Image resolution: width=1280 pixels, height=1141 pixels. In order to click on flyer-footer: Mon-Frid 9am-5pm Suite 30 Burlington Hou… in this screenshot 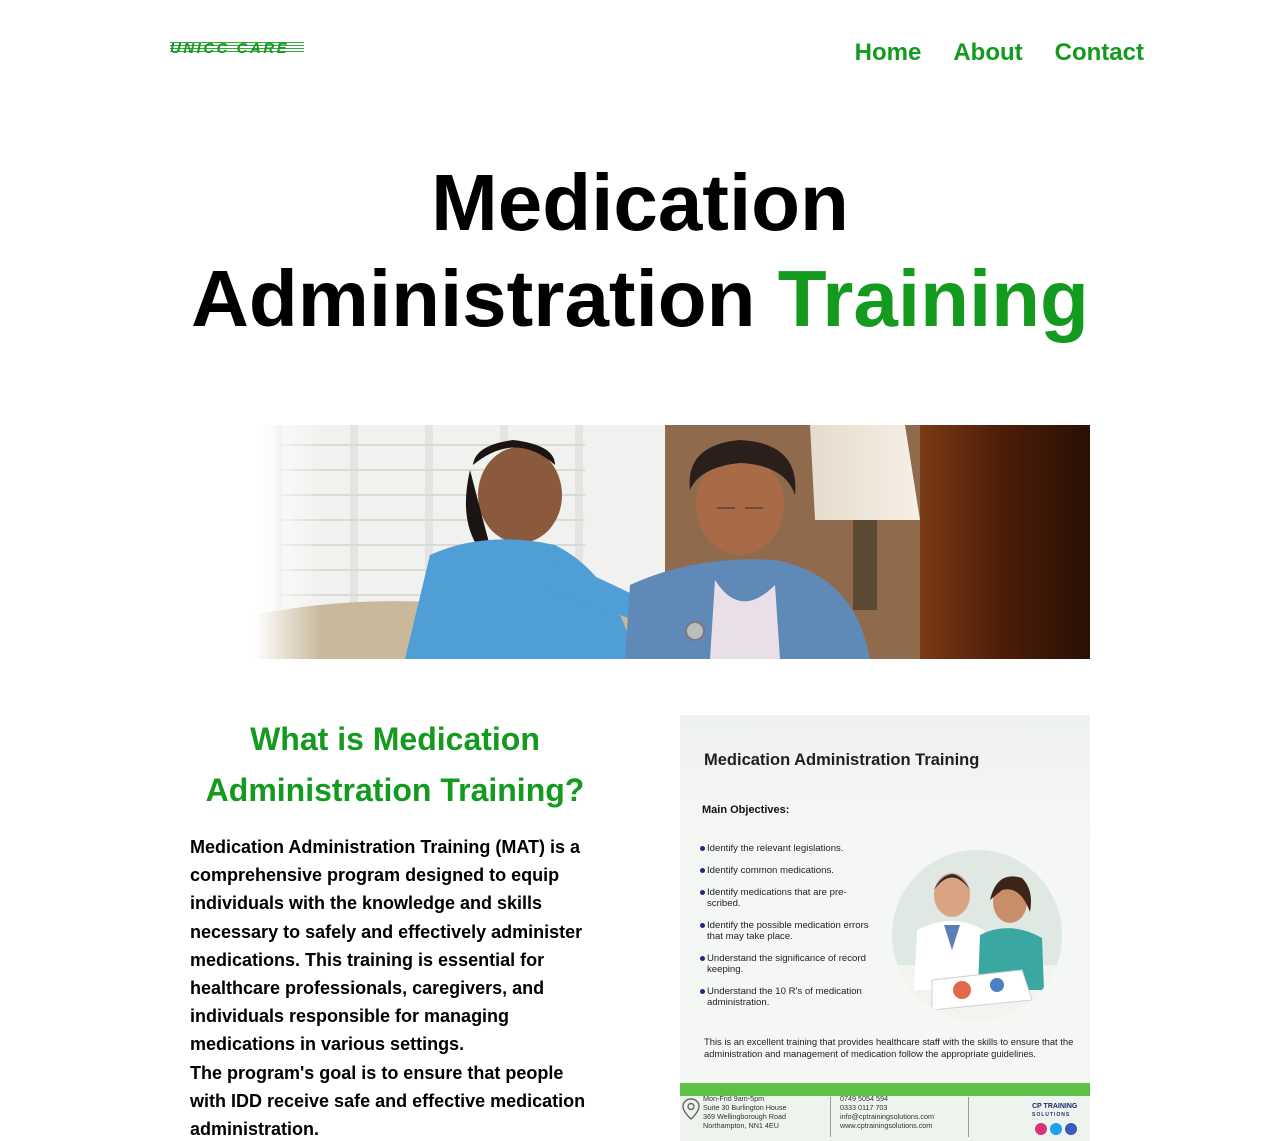, I will do `click(885, 1112)`.